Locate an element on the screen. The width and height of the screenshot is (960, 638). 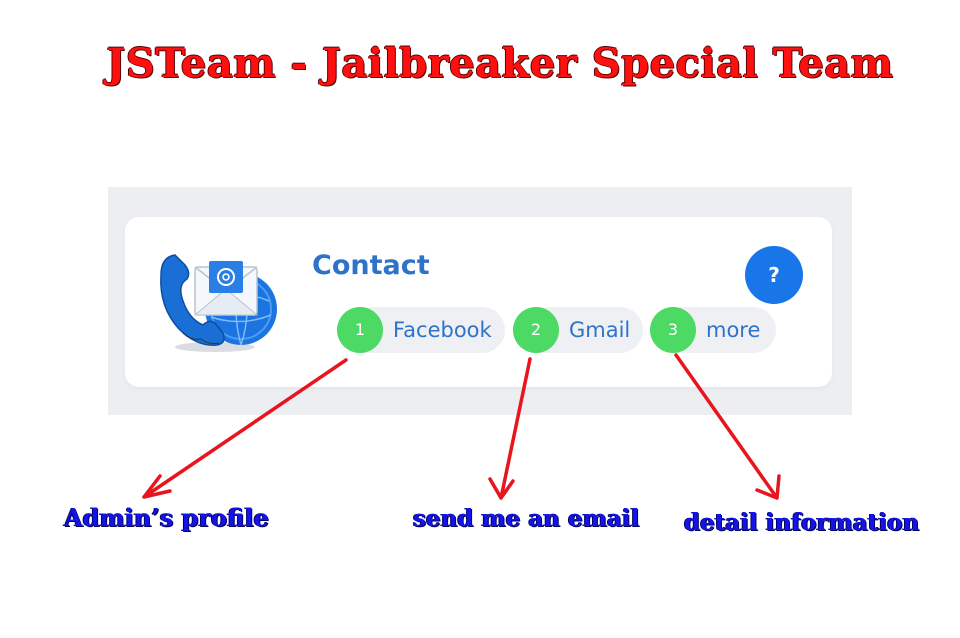
annotation-detail-information: detail information is located at coordinates (802, 522).